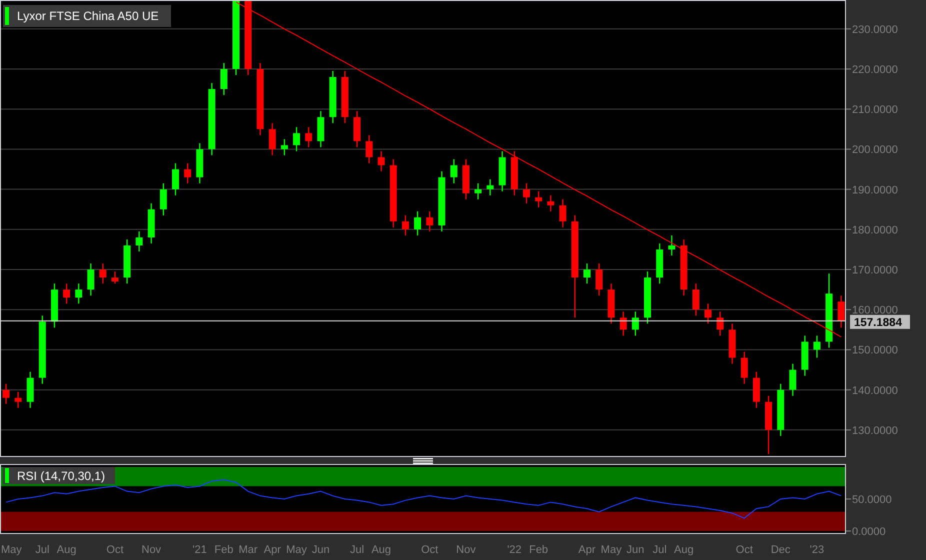 The height and width of the screenshot is (560, 926). What do you see at coordinates (875, 350) in the screenshot?
I see `axis-label: 150.0000` at bounding box center [875, 350].